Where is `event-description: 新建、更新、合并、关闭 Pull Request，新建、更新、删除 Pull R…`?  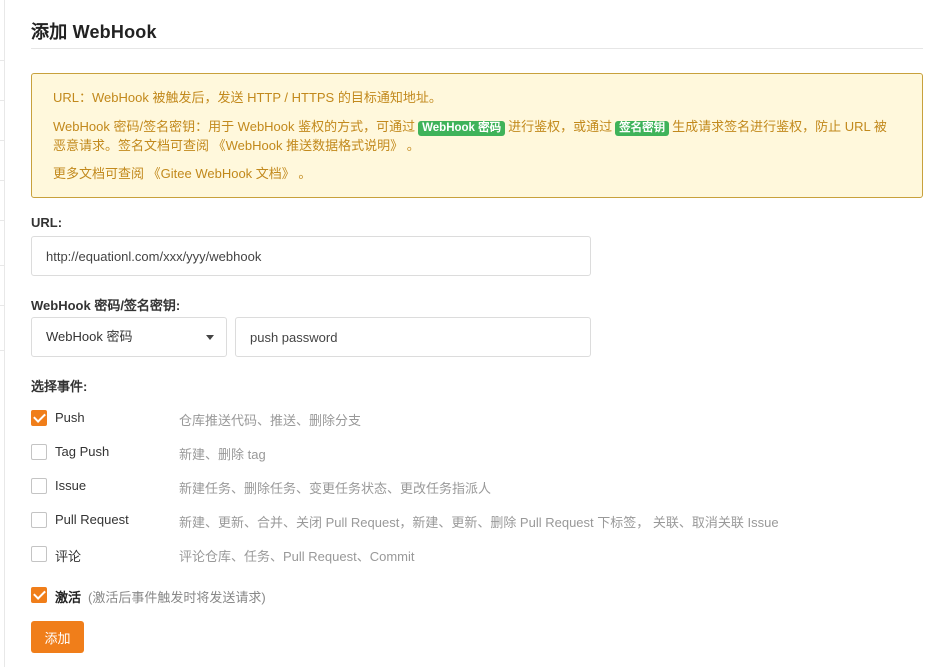
event-description: 新建、更新、合并、关闭 Pull Request，新建、更新、删除 Pull R… is located at coordinates (479, 522).